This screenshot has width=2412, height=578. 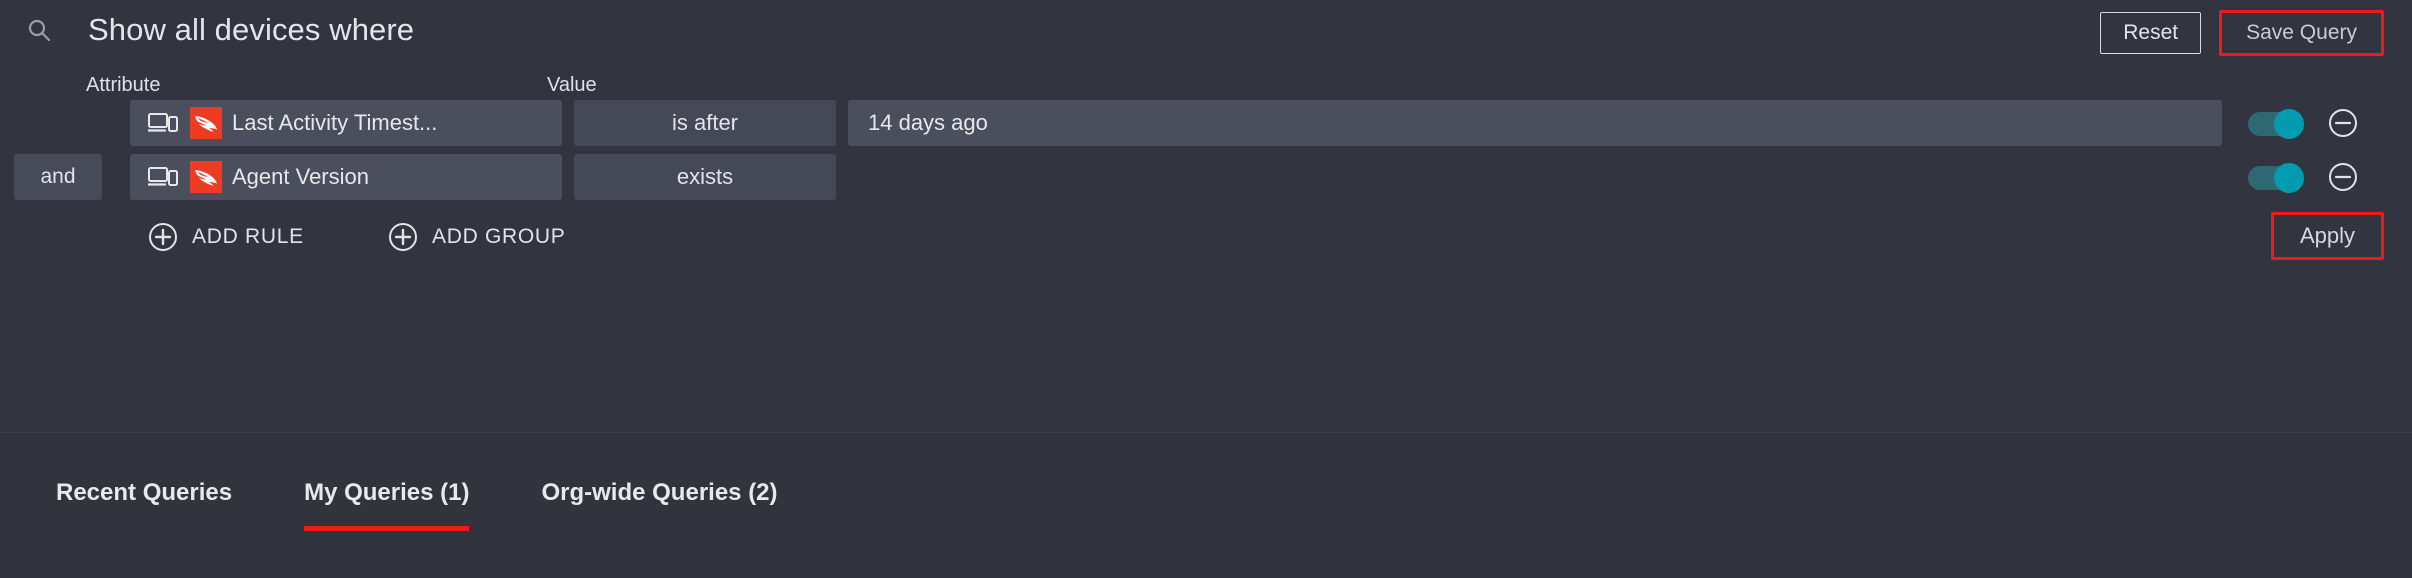 I want to click on page-title: Show all devices where, so click(x=251, y=29).